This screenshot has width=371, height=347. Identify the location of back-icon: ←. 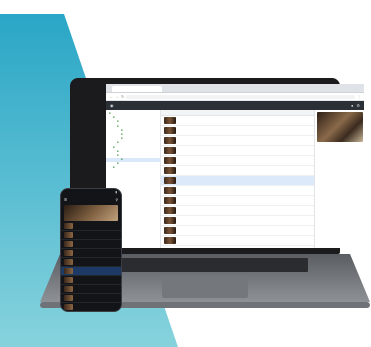
(111, 96).